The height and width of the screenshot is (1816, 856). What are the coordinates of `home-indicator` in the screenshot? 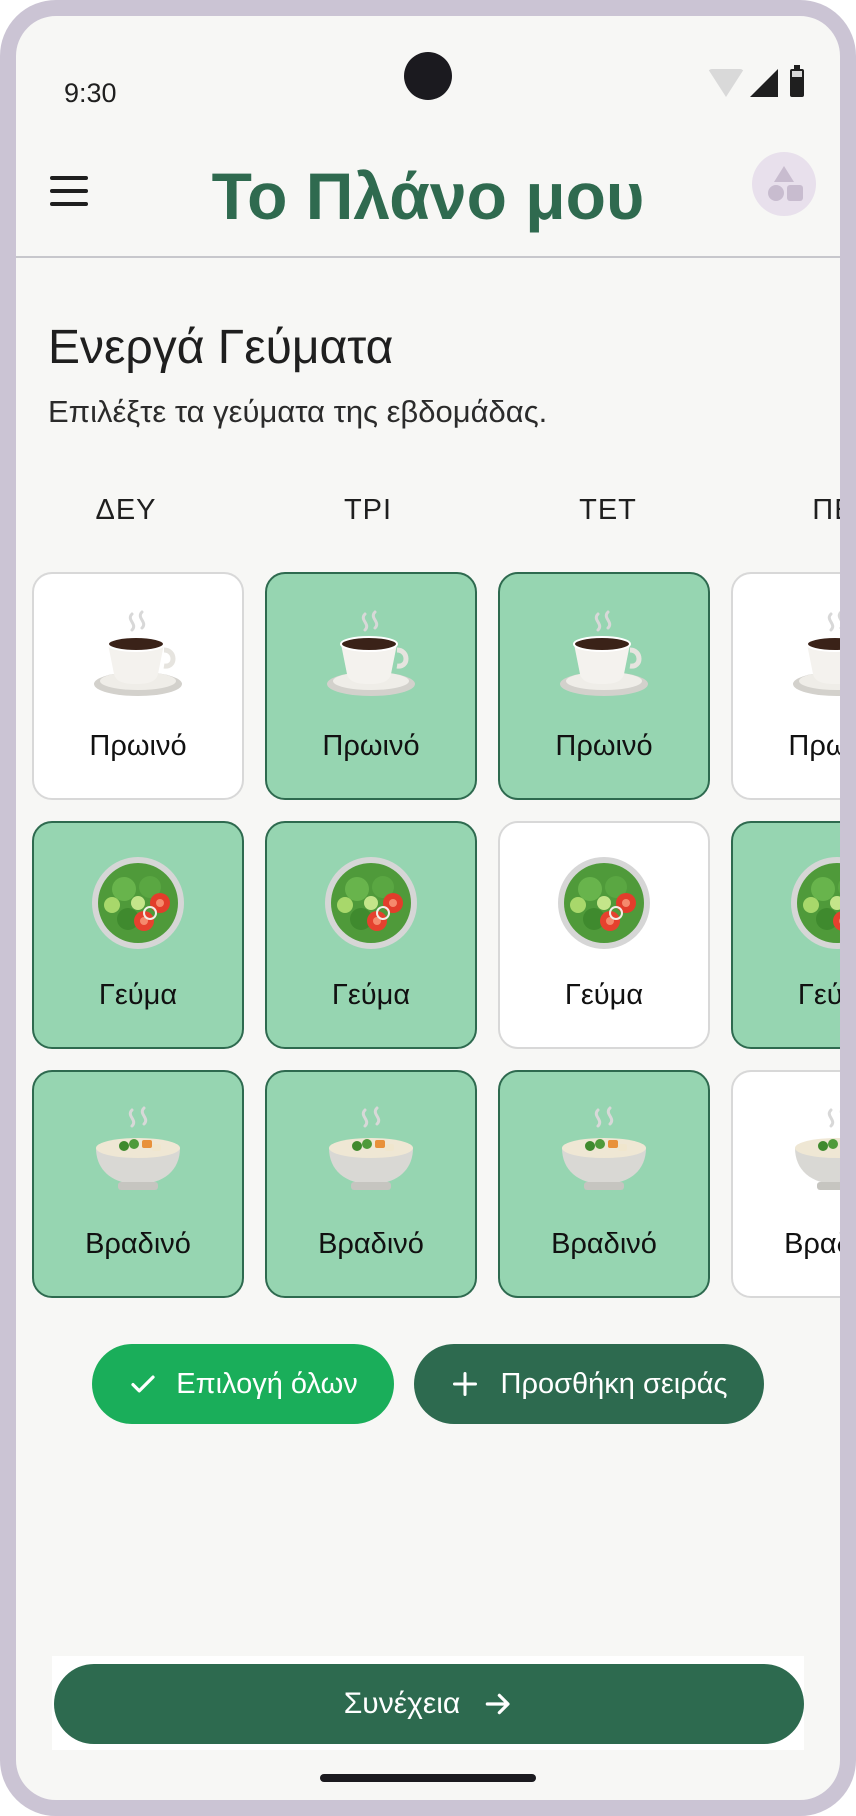 It's located at (428, 1778).